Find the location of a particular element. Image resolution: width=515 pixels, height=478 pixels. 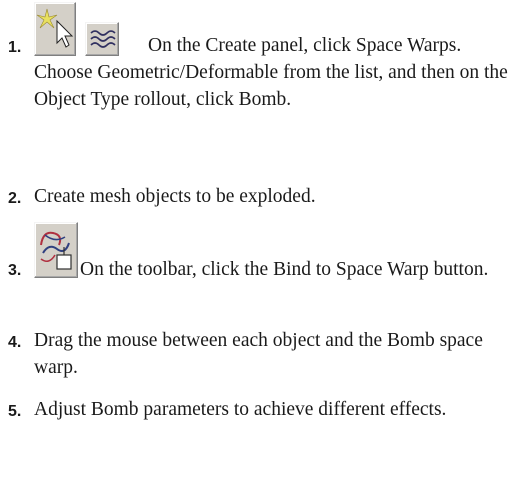

step-number: 4. is located at coordinates (15, 342).